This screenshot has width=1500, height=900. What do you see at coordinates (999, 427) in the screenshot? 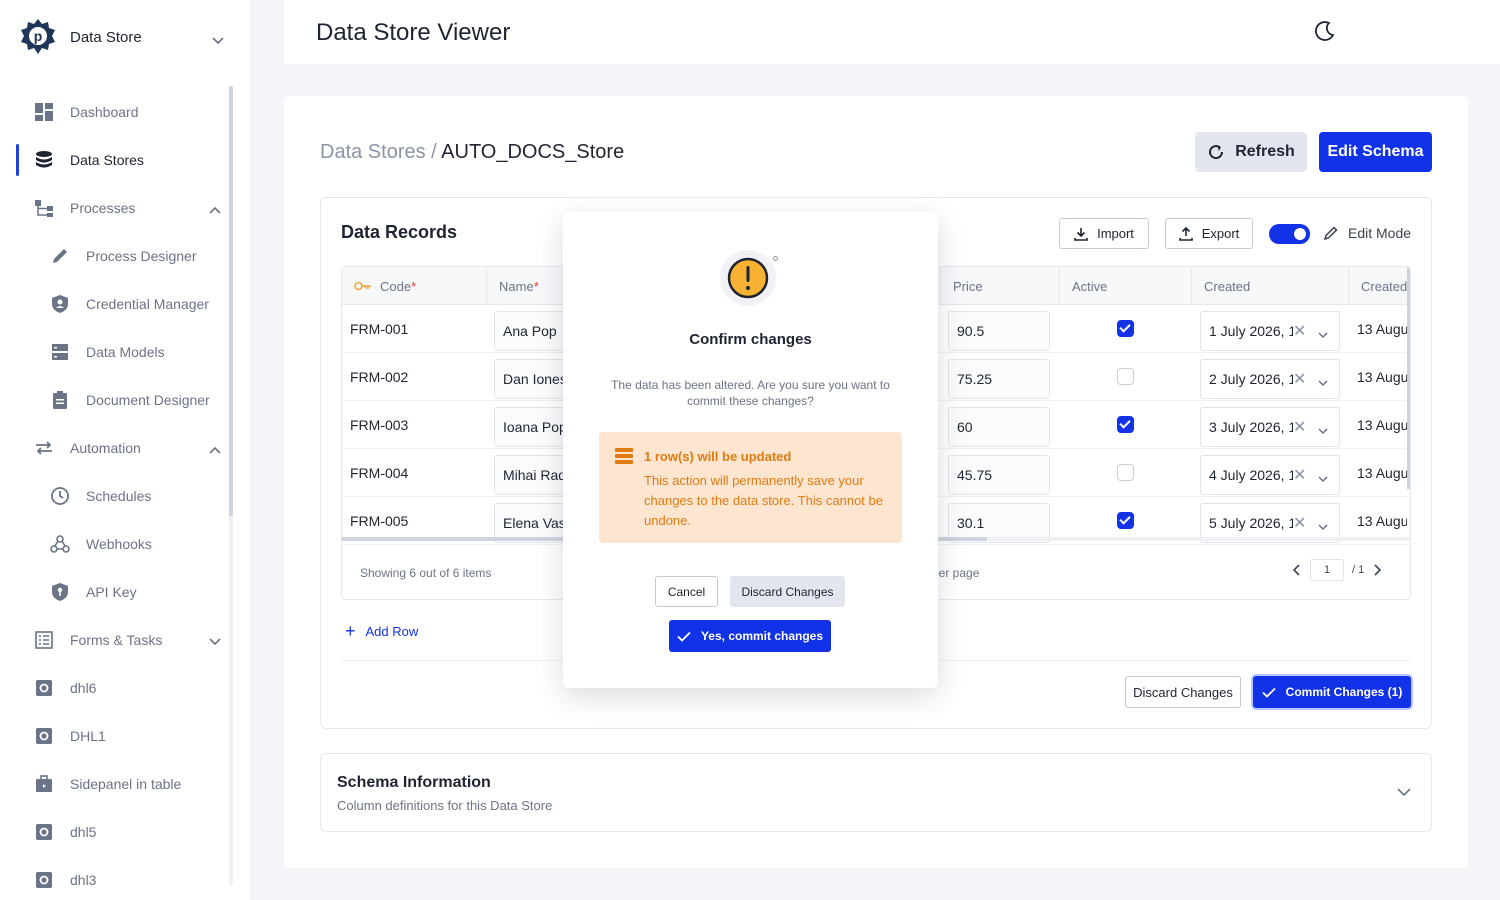
I see `price-input: 60` at bounding box center [999, 427].